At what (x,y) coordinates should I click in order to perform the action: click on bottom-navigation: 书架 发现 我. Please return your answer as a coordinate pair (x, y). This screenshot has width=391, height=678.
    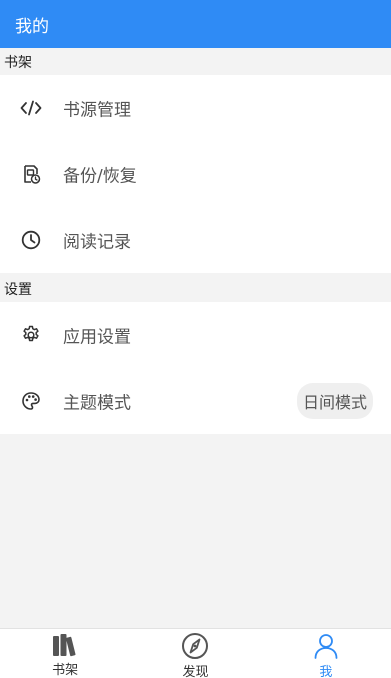
    Looking at the image, I should click on (195, 653).